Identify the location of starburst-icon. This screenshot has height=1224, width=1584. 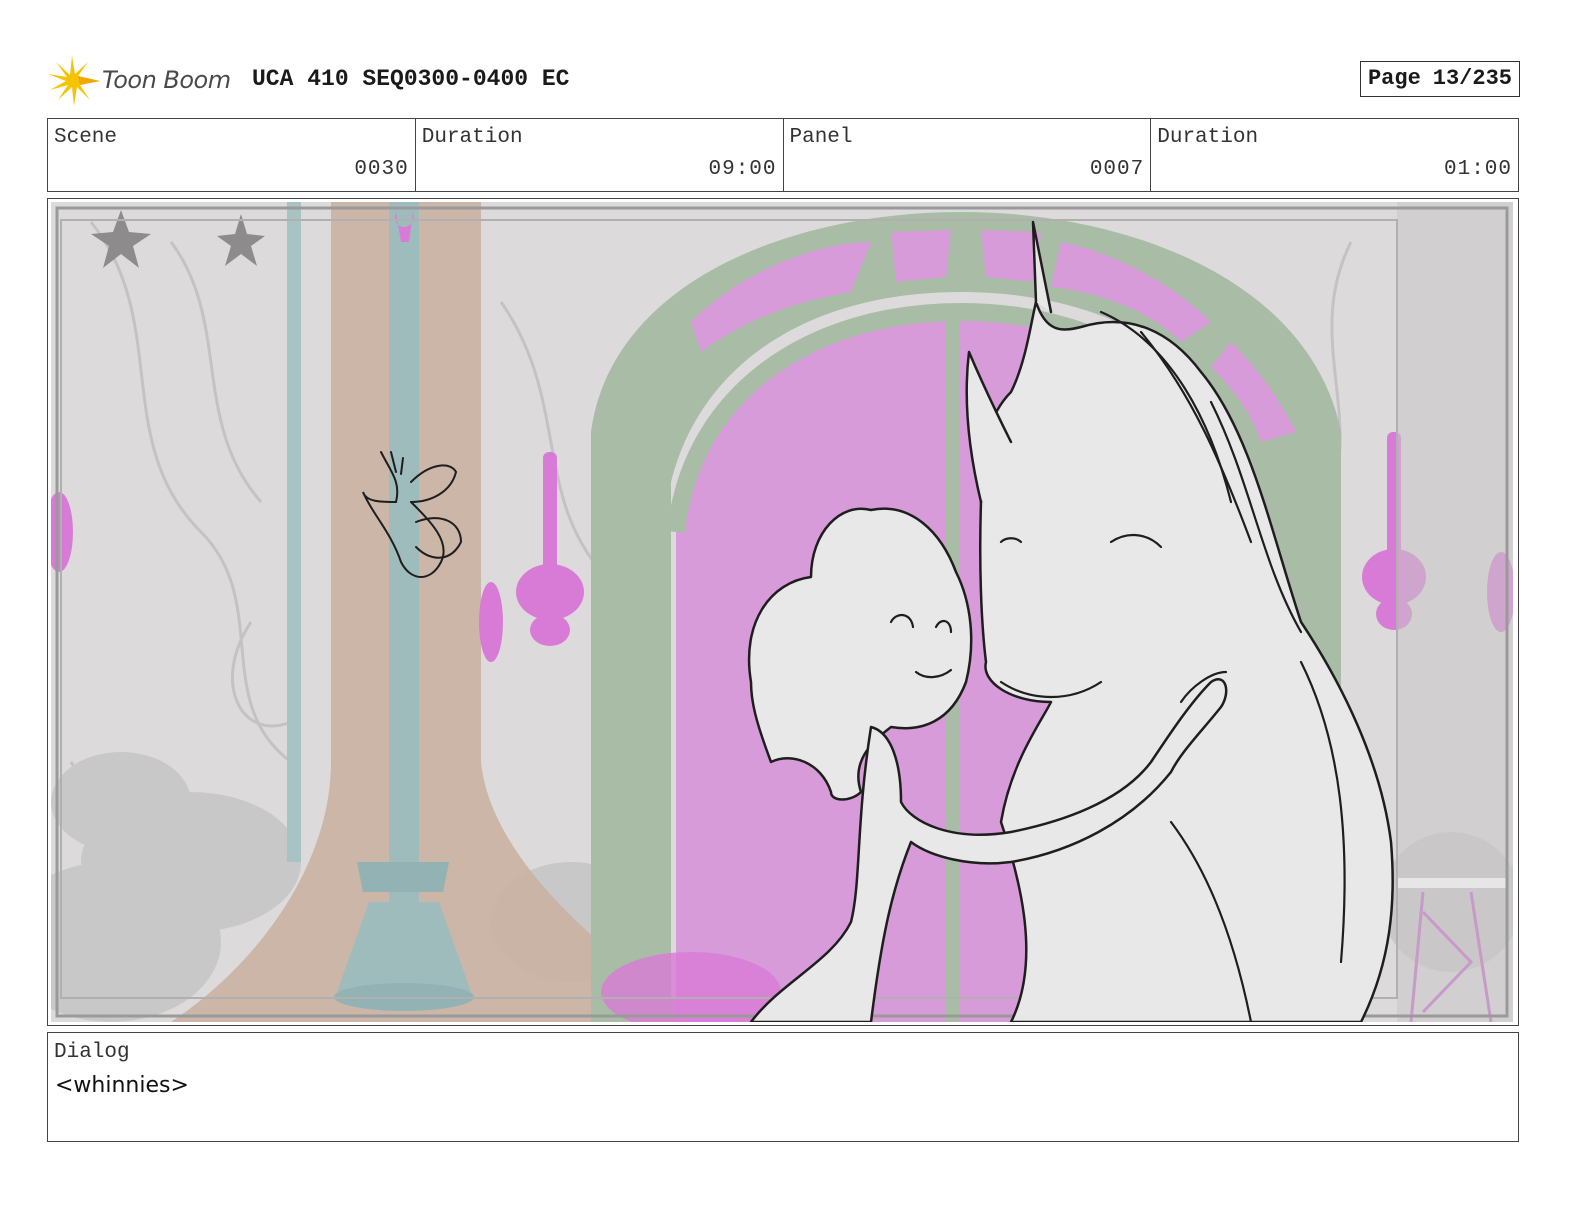
(74, 81).